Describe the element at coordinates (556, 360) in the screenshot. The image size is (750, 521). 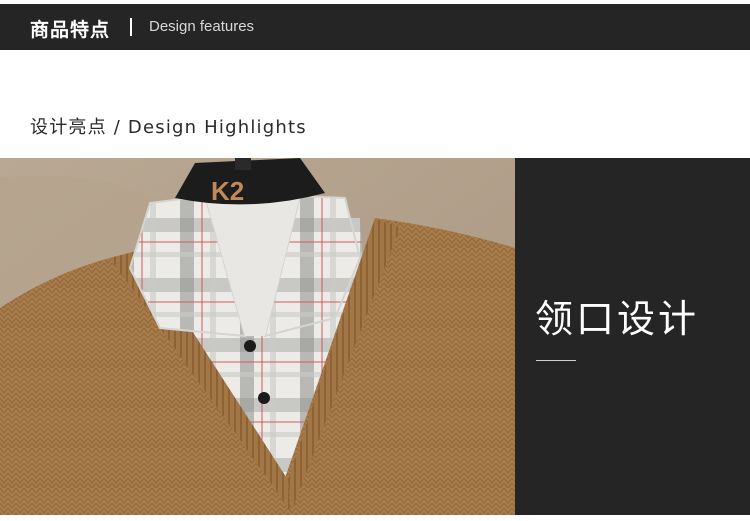
I see `feature-divider` at that location.